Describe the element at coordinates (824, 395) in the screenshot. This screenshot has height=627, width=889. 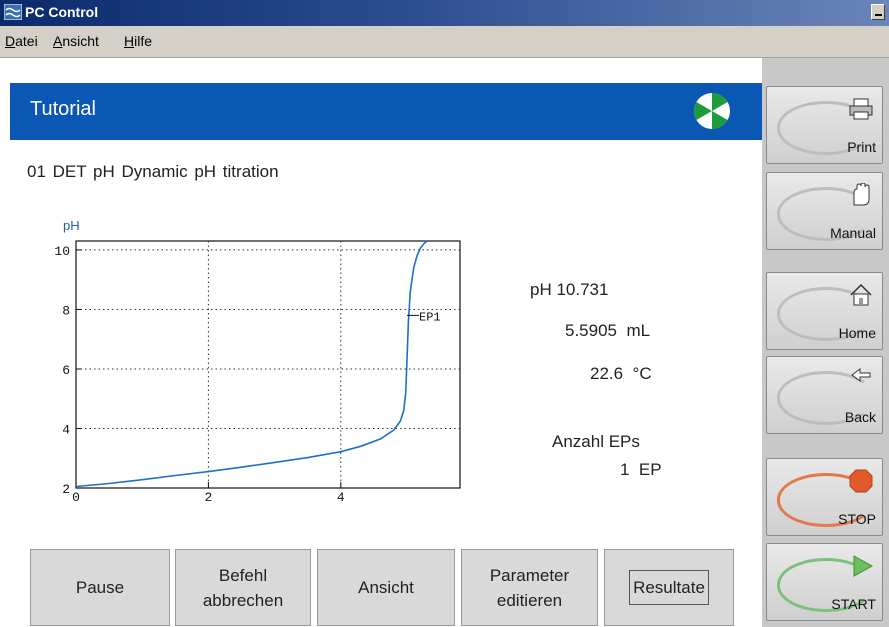
I see `back-button: Back` at that location.